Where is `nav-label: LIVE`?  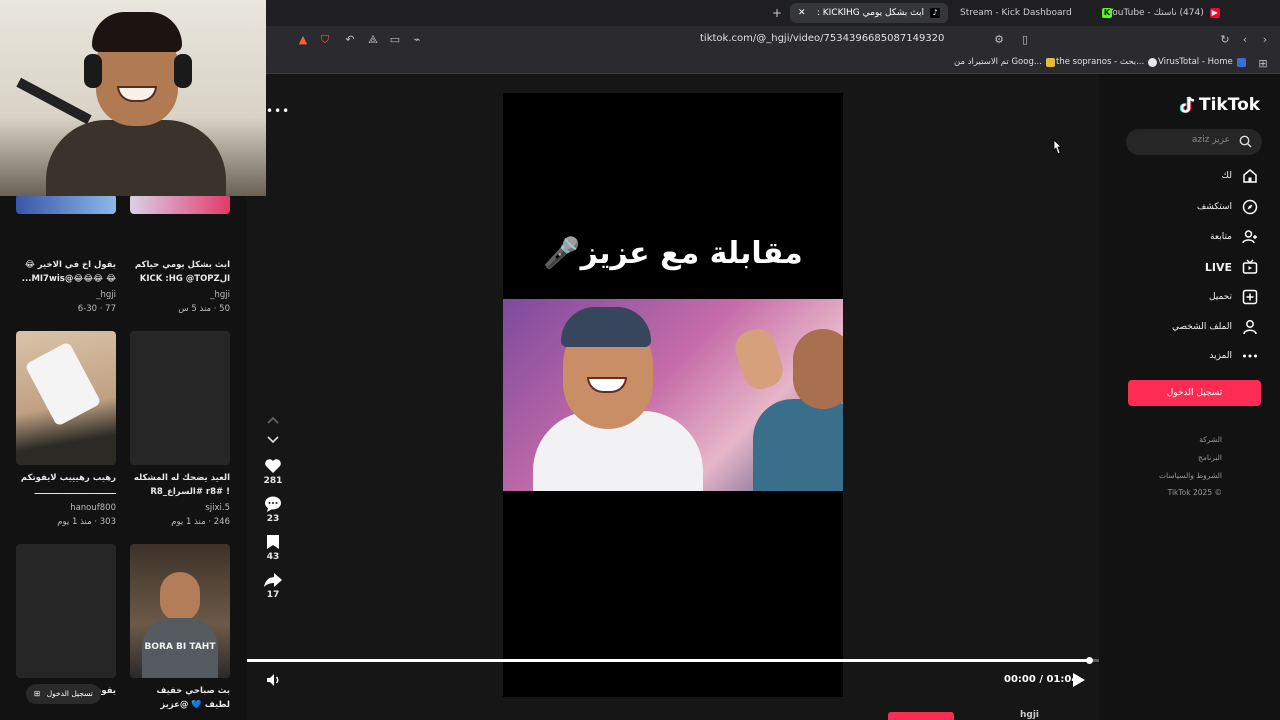
nav-label: LIVE is located at coordinates (1218, 267).